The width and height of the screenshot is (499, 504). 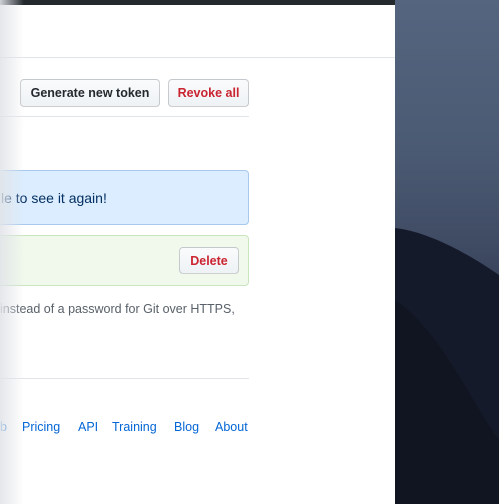 I want to click on footer-link-about: About, so click(x=231, y=427).